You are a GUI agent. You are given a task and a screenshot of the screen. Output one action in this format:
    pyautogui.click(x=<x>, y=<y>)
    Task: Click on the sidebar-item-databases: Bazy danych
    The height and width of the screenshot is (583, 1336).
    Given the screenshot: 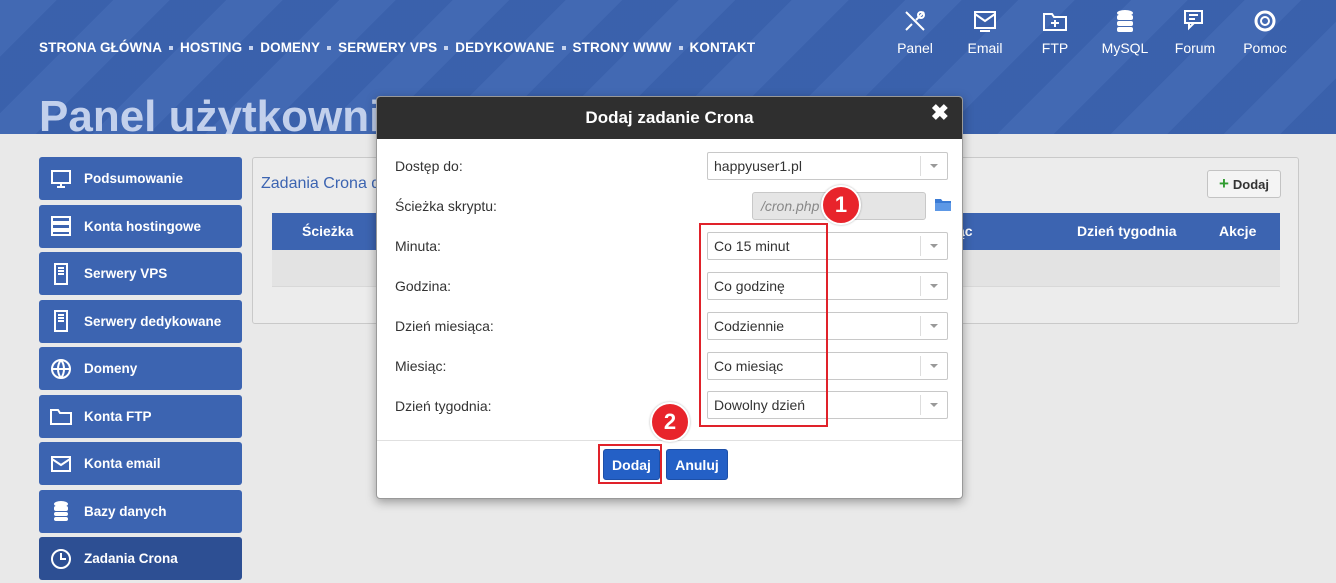 What is the action you would take?
    pyautogui.click(x=140, y=511)
    